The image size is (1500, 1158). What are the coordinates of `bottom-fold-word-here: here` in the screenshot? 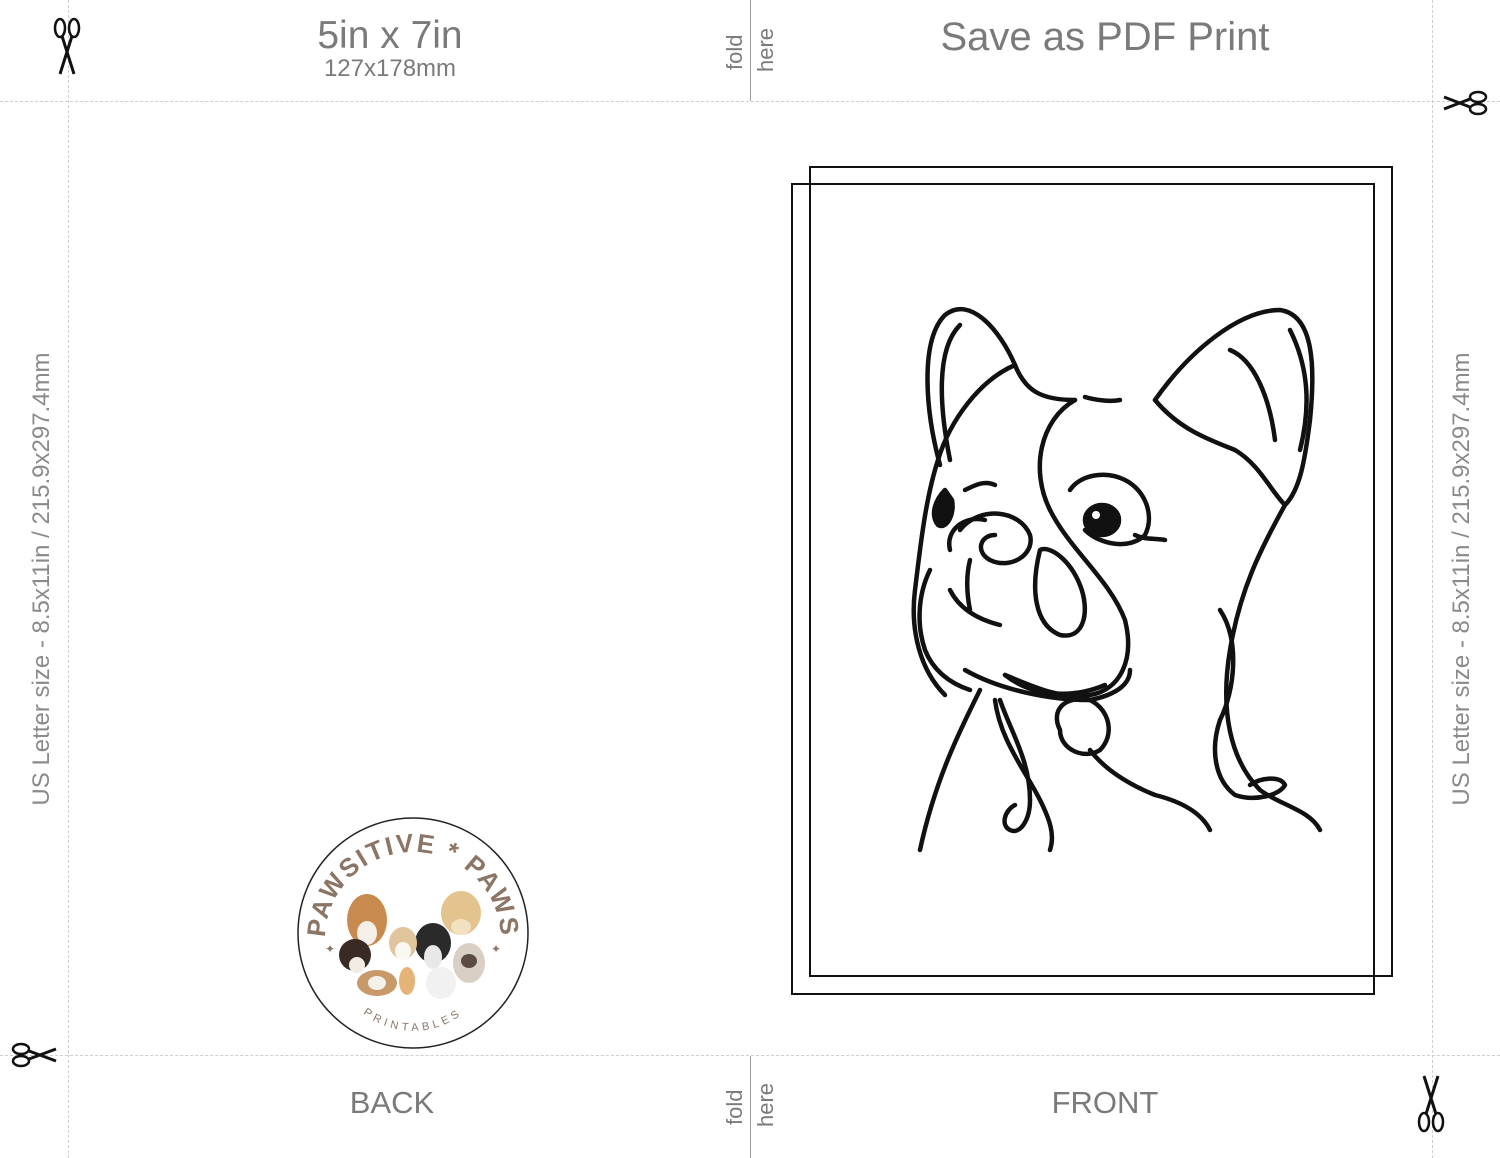 It's located at (765, 1104).